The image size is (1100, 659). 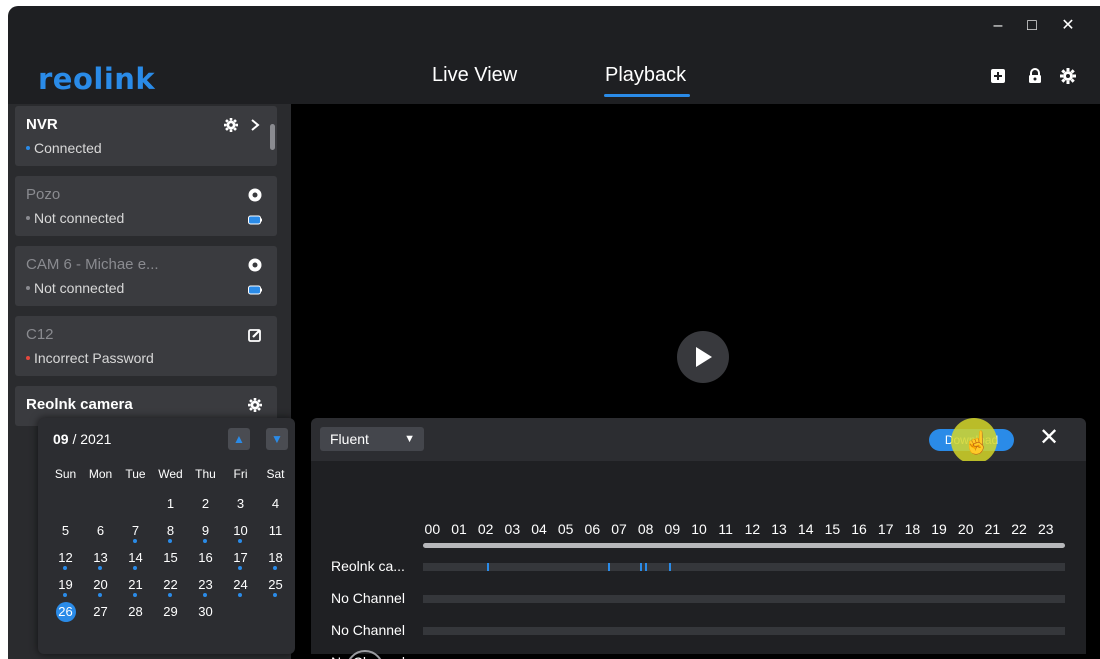 I want to click on hour-label: 23, so click(x=1045, y=529).